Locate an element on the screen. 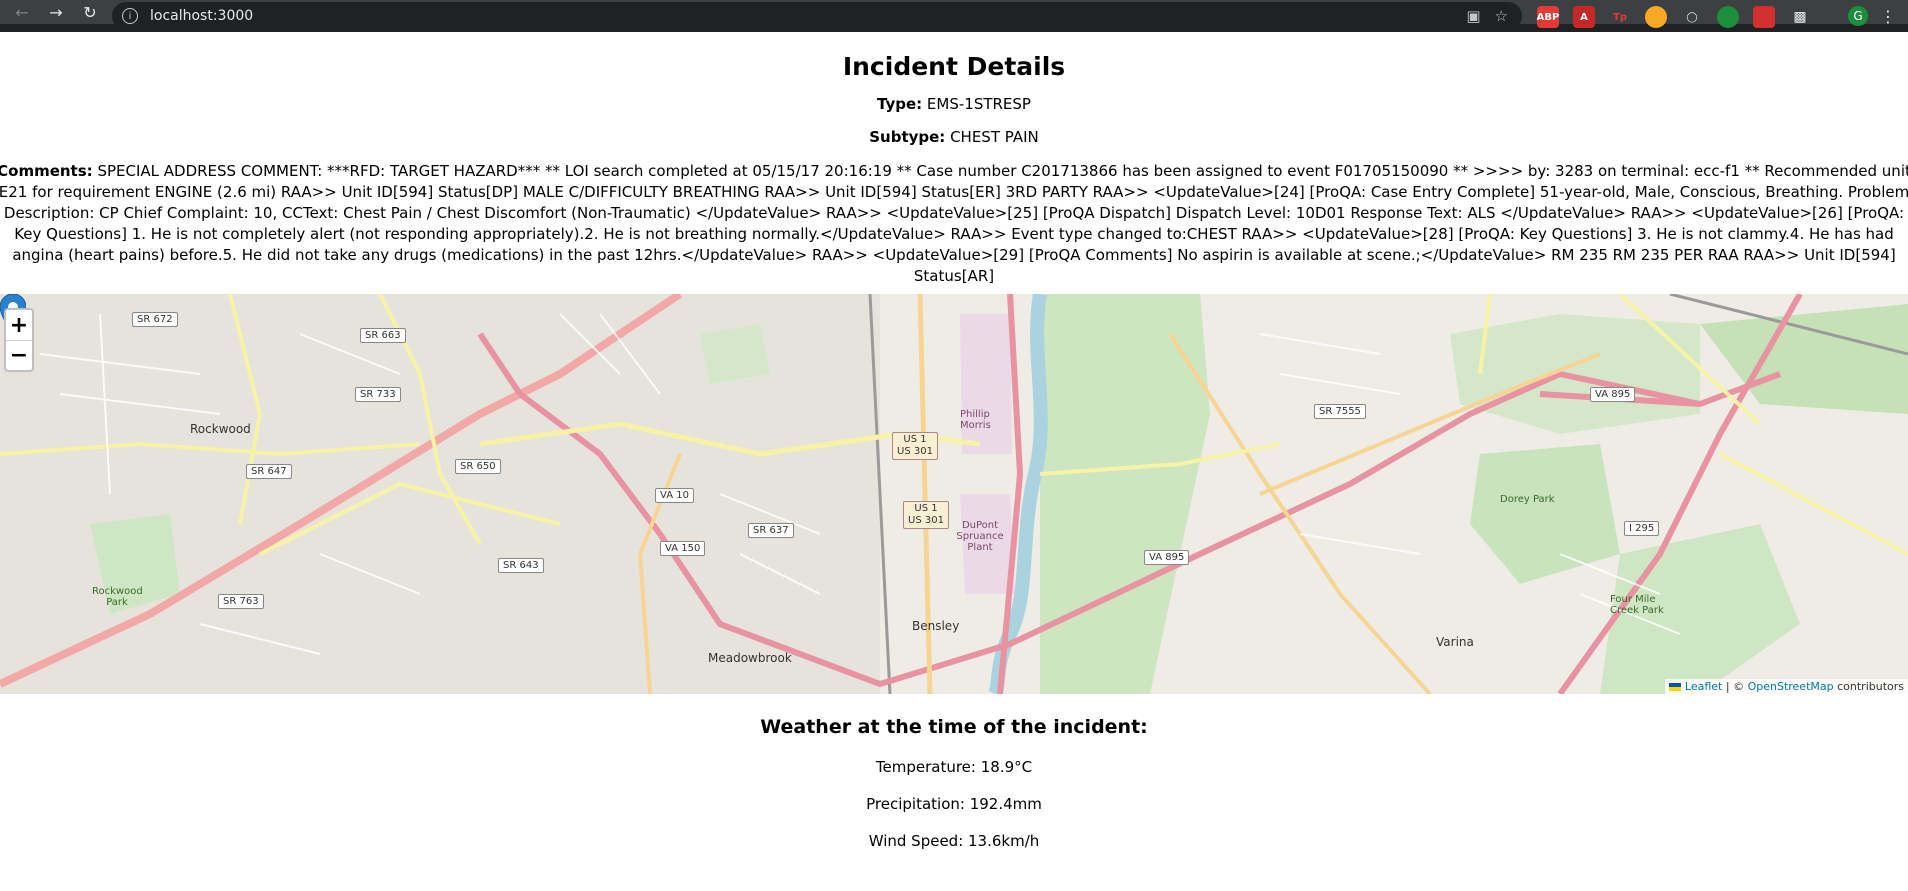 The image size is (1908, 891). shield-us1-south: US 1 US 301 is located at coordinates (926, 515).